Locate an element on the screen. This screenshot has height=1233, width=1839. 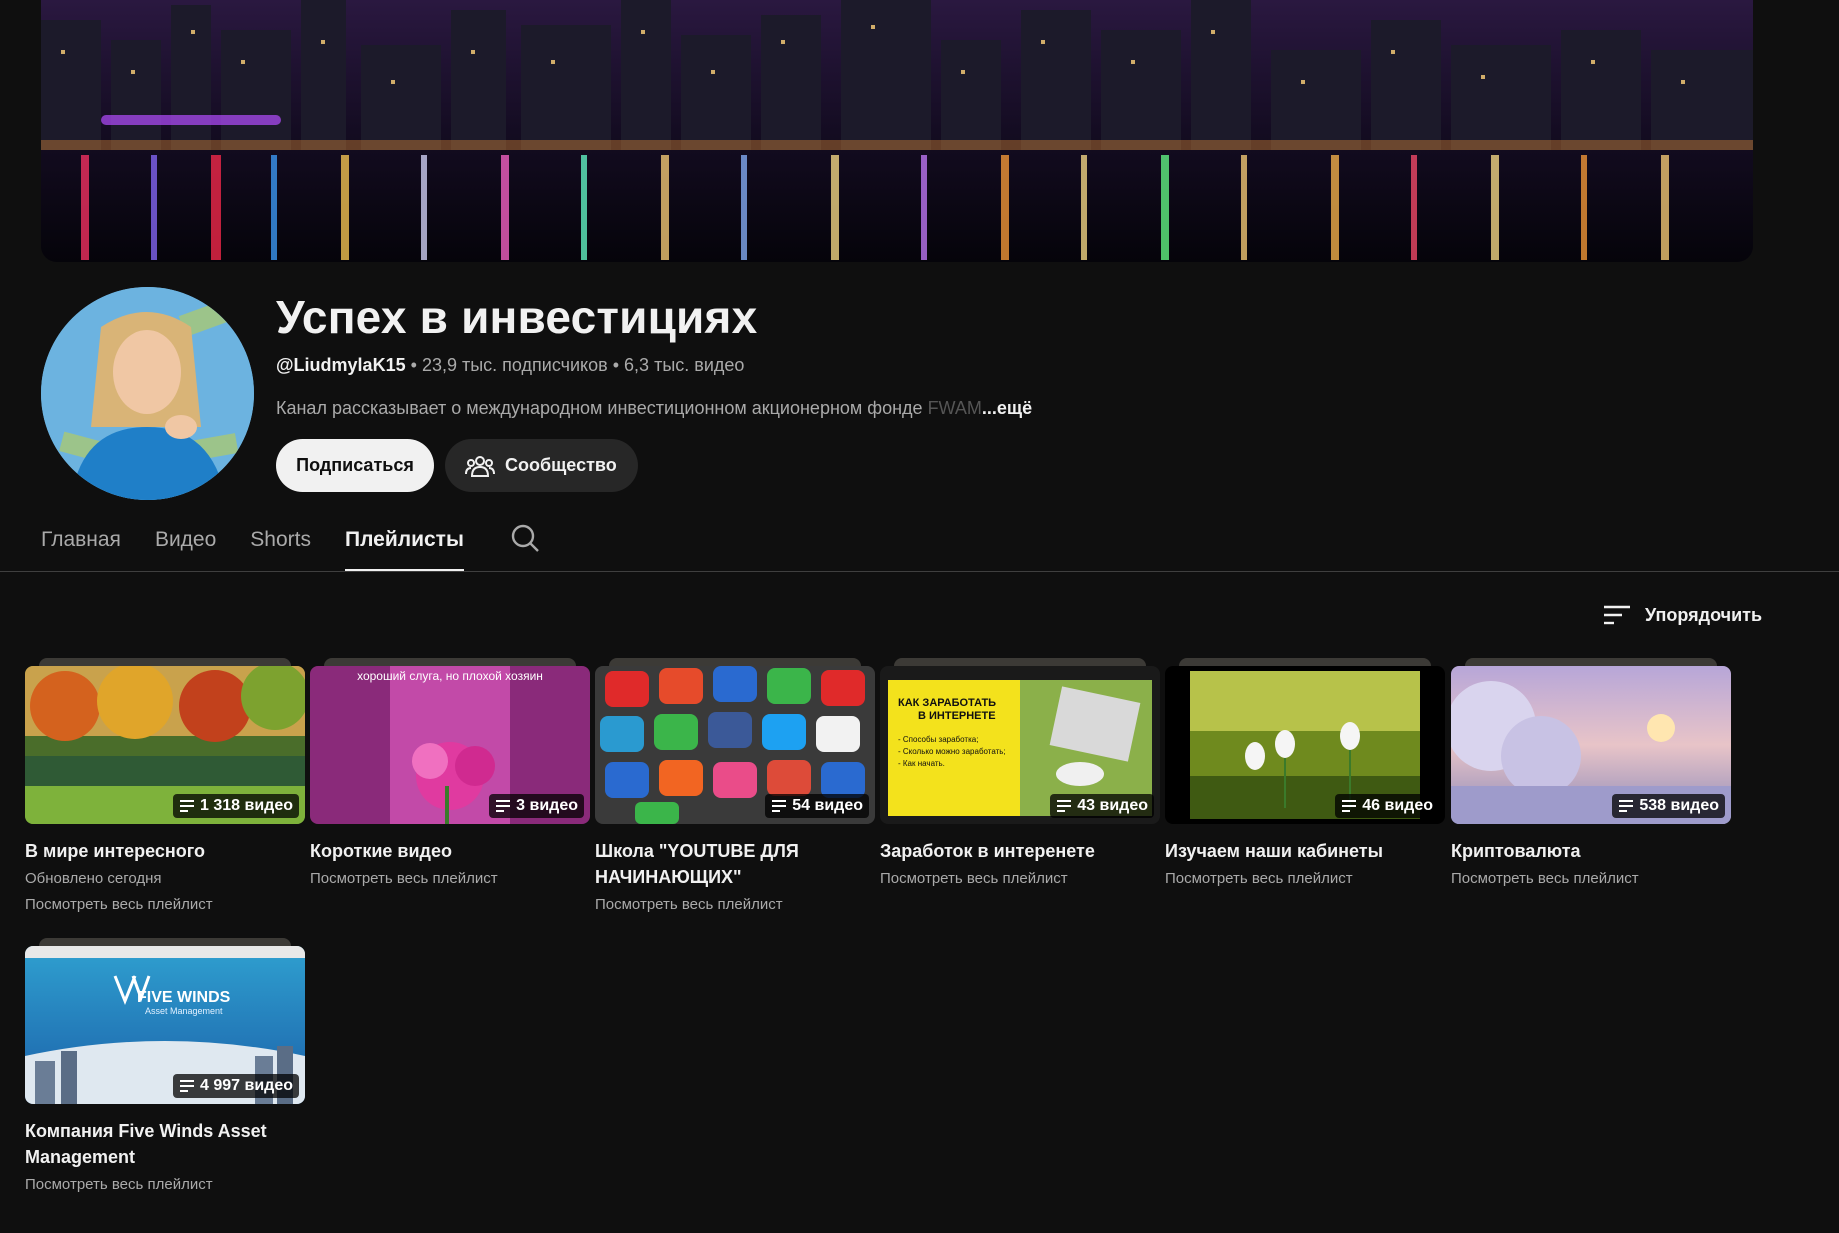
svg-text: - Как начать. is located at coordinates (921, 763).